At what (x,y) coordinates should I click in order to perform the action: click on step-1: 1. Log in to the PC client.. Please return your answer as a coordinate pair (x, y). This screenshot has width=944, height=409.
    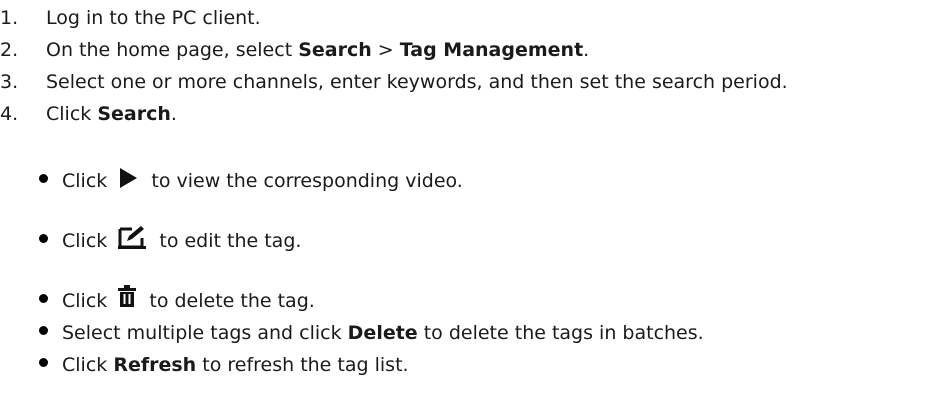
    Looking at the image, I should click on (130, 18).